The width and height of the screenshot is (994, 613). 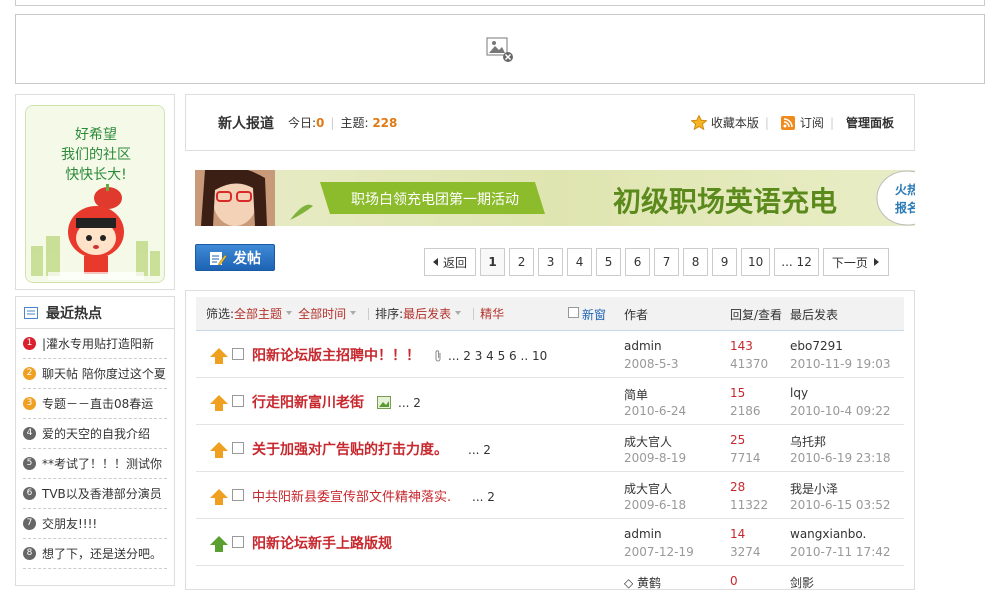 What do you see at coordinates (353, 312) in the screenshot?
I see `chevron-down-icon` at bounding box center [353, 312].